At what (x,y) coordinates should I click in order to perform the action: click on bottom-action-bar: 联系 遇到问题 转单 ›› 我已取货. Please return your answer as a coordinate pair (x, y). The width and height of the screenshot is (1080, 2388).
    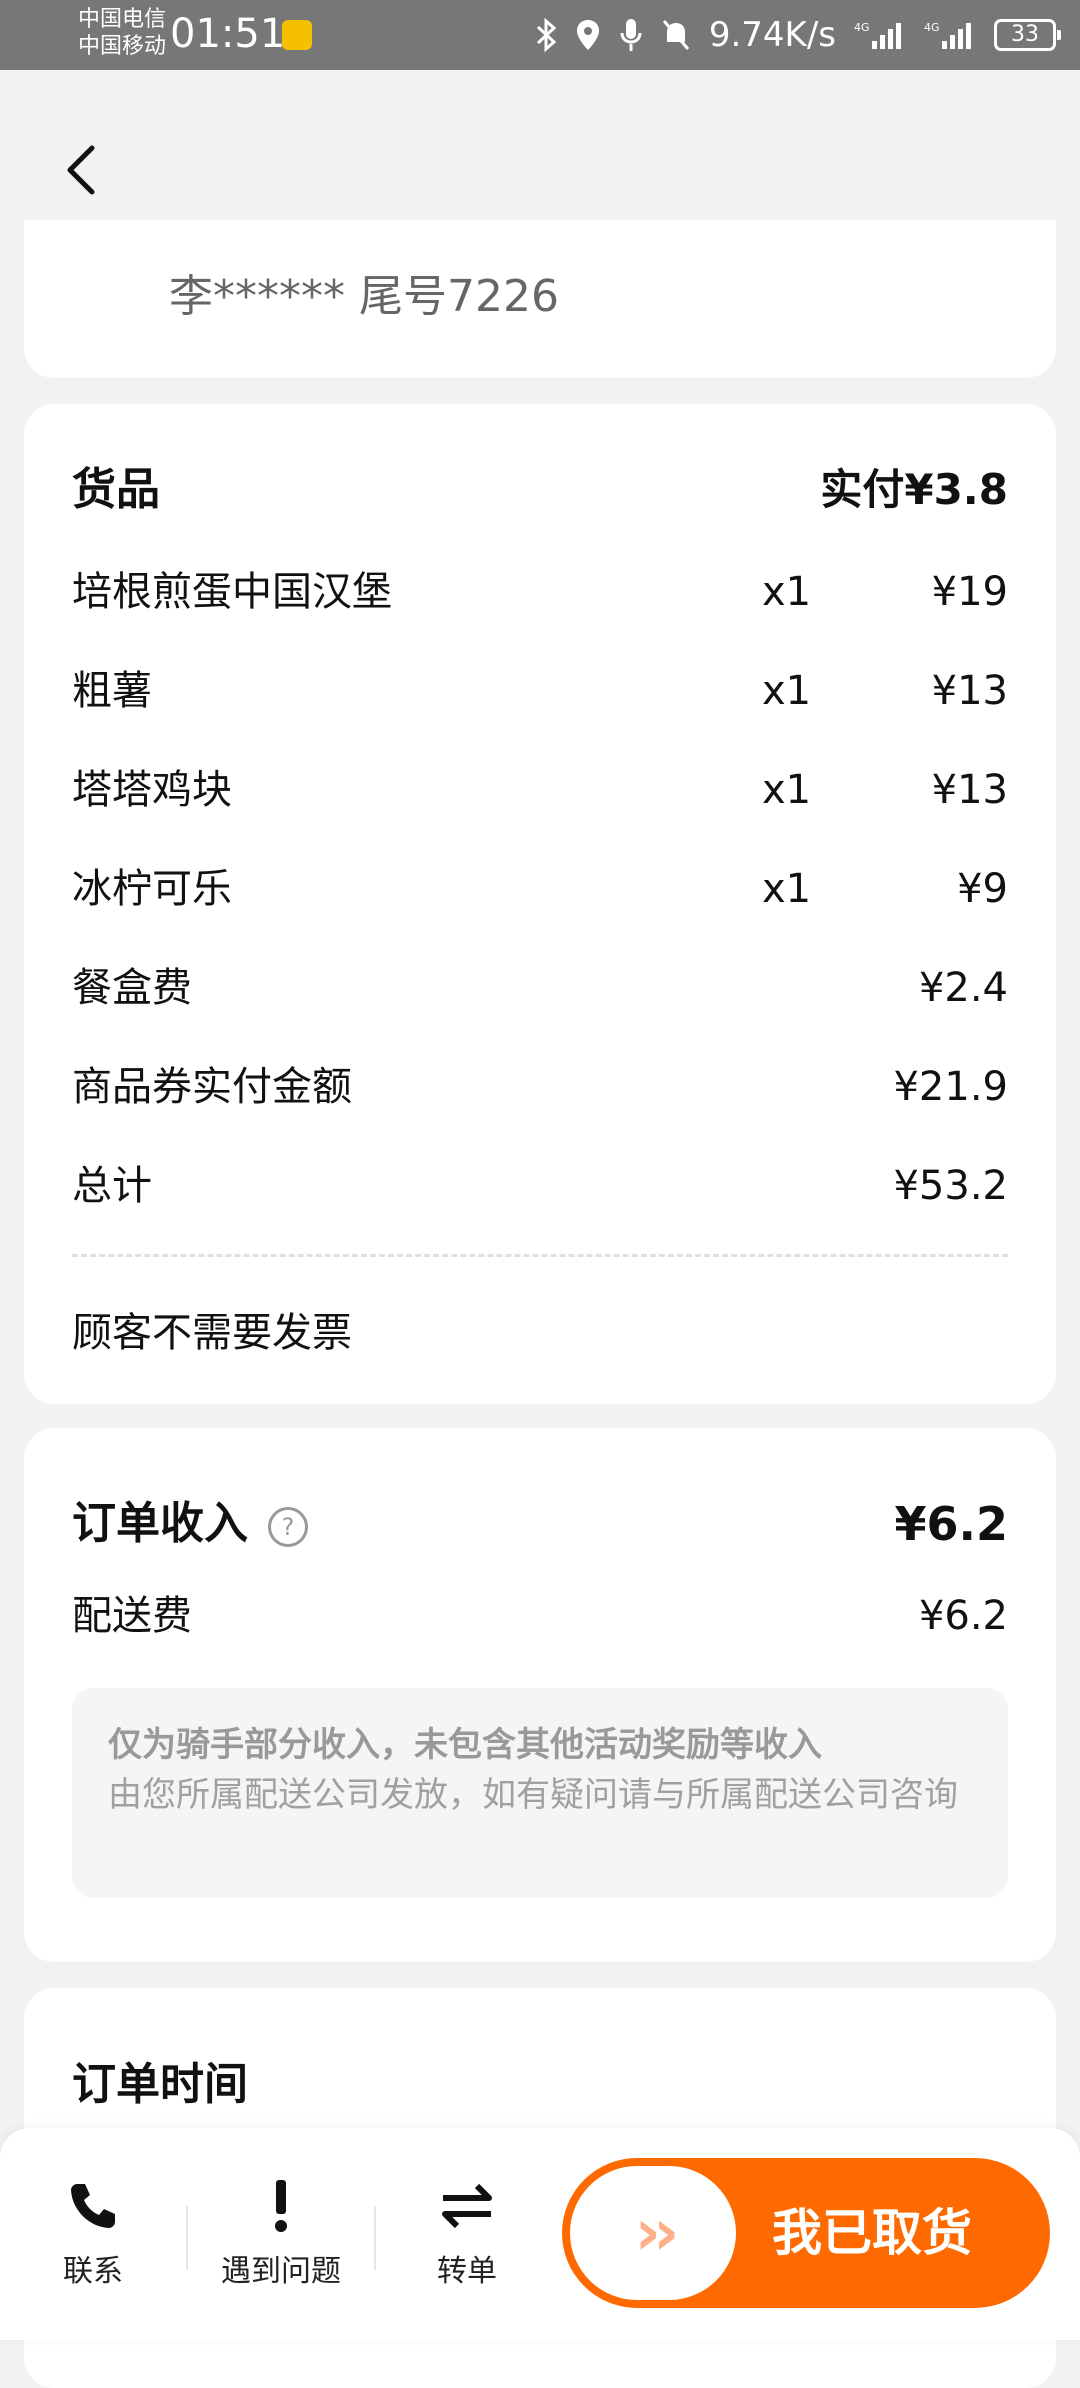
    Looking at the image, I should click on (540, 2234).